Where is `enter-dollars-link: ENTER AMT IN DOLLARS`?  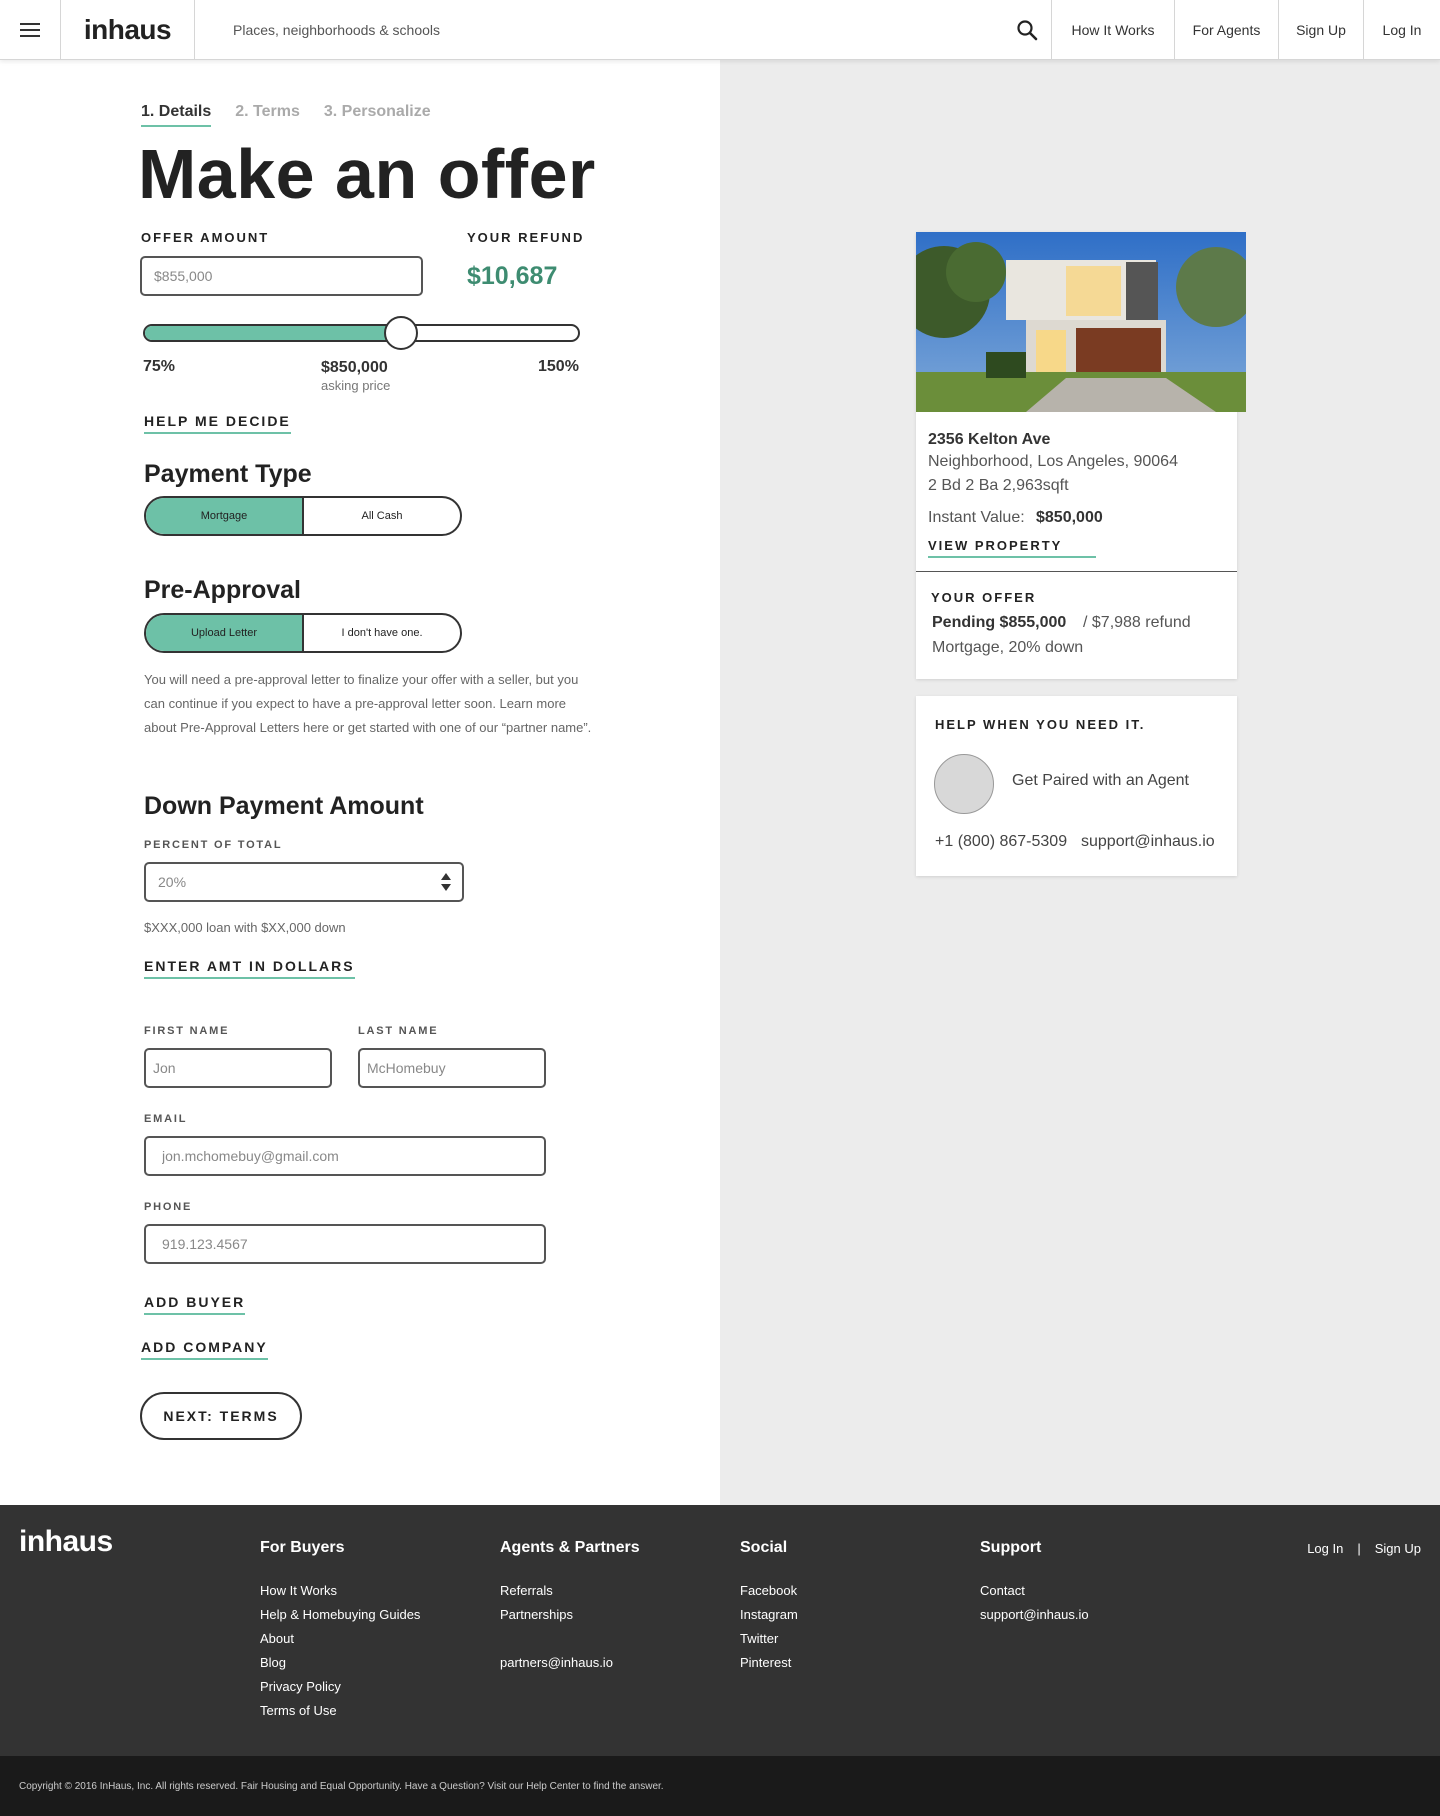
enter-dollars-link: ENTER AMT IN DOLLARS is located at coordinates (249, 968).